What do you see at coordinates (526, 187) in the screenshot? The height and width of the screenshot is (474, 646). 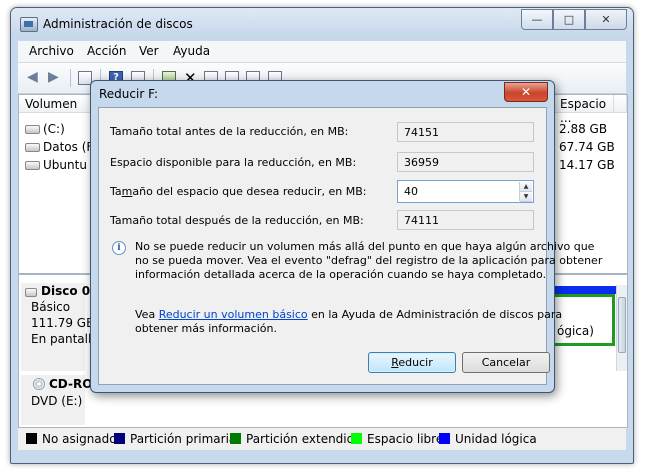 I see `spin-up-icon: ▲` at bounding box center [526, 187].